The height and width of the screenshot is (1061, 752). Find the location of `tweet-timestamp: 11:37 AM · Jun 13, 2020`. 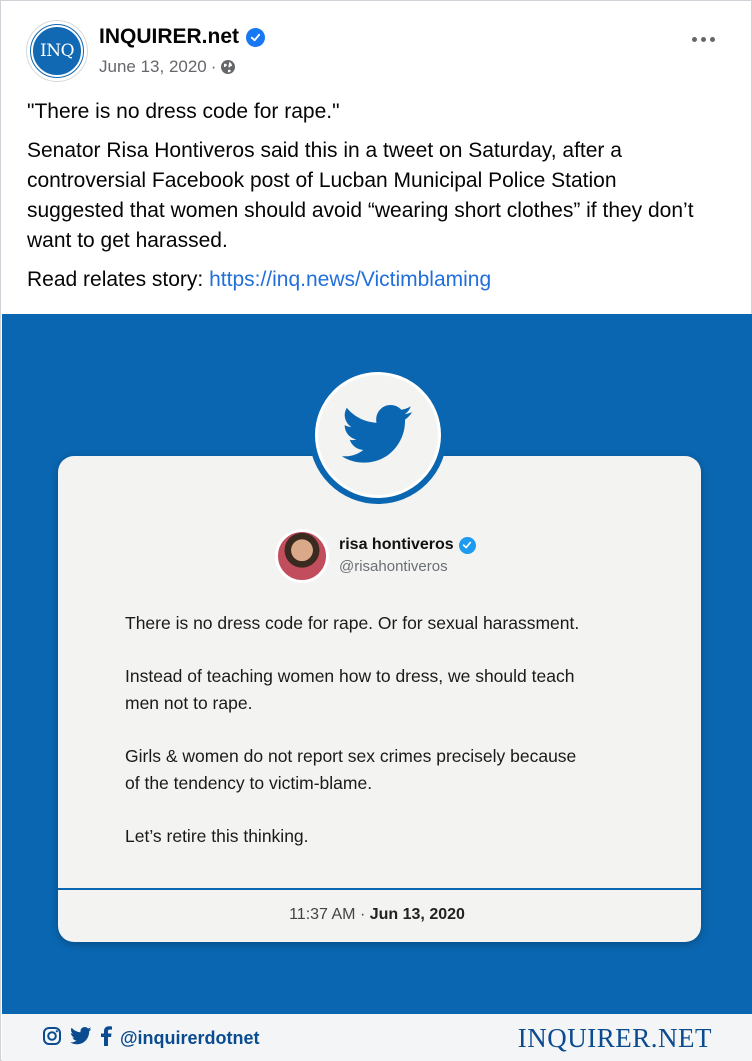

tweet-timestamp: 11:37 AM · Jun 13, 2020 is located at coordinates (377, 915).